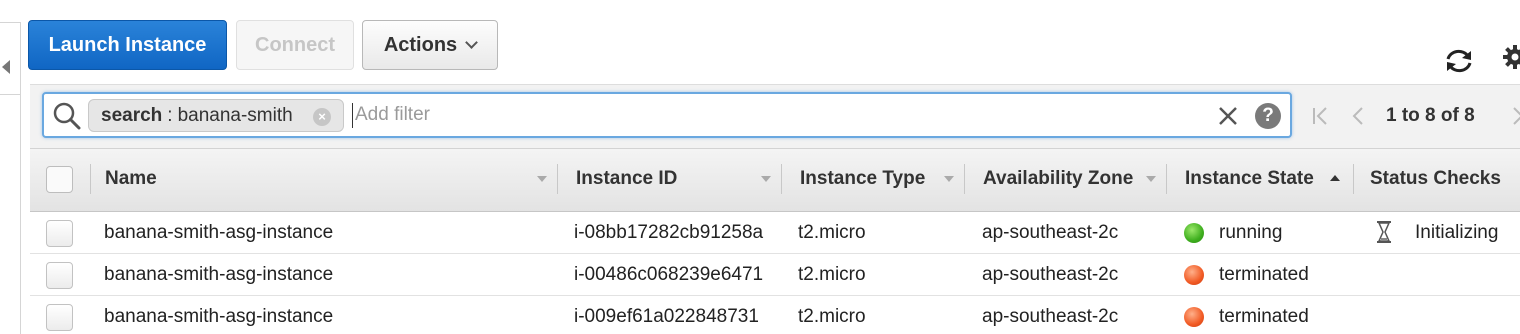 The image size is (1520, 334). I want to click on cell-status-checks: Initializing, so click(1457, 232).